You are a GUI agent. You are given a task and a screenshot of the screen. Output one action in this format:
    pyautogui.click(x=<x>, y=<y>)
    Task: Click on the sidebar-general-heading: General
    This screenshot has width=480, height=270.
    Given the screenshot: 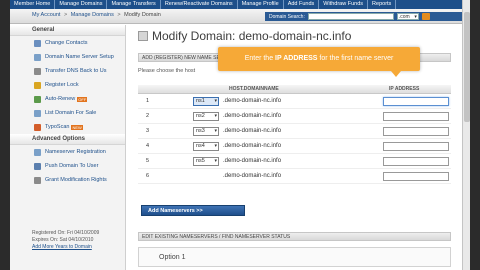 What is the action you would take?
    pyautogui.click(x=67, y=30)
    